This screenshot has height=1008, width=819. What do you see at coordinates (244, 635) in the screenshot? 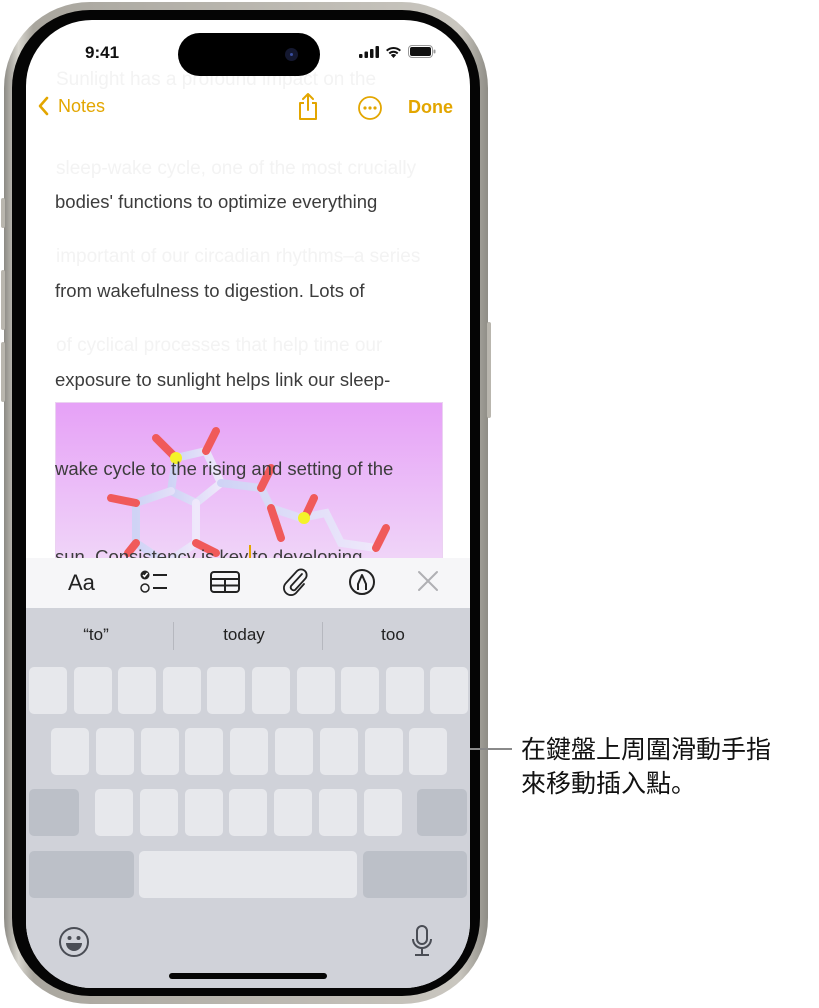
I see `suggestion-2: today` at bounding box center [244, 635].